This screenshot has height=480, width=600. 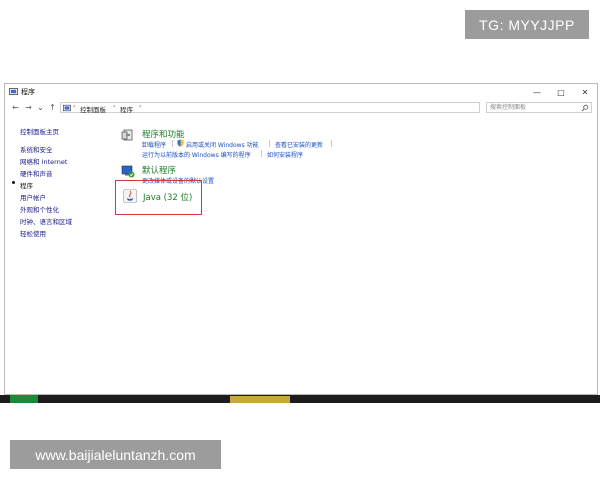 What do you see at coordinates (127, 135) in the screenshot?
I see `programs-features-icon` at bounding box center [127, 135].